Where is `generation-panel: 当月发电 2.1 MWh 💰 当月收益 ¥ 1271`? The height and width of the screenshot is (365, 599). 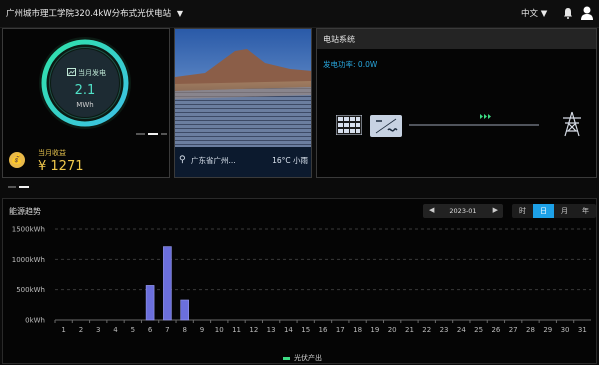
generation-panel: 当月发电 2.1 MWh 💰 当月收益 ¥ 1271 is located at coordinates (86, 103).